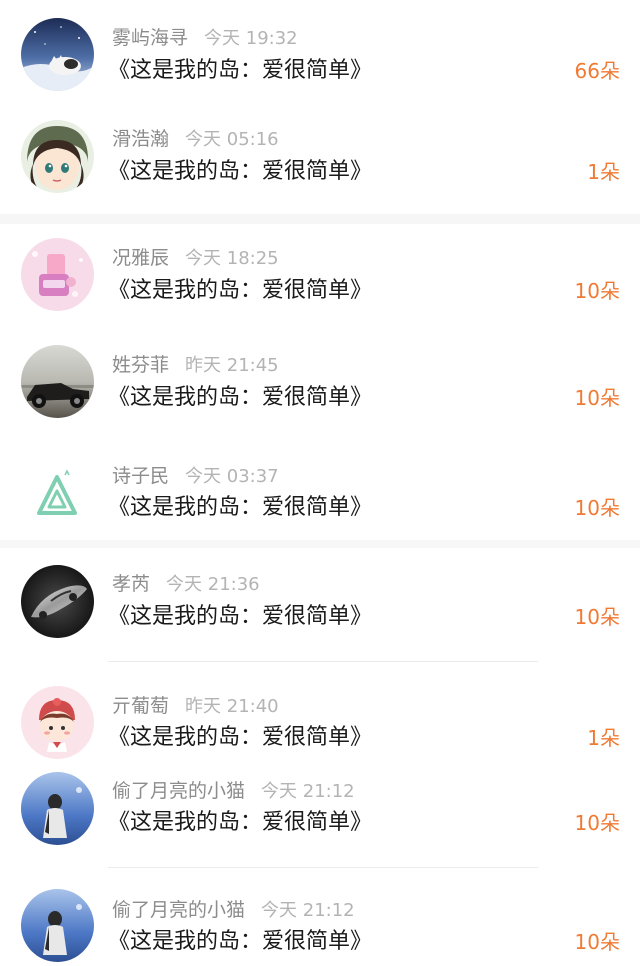 This screenshot has width=640, height=966. I want to click on vintage-car-avatar, so click(57, 381).